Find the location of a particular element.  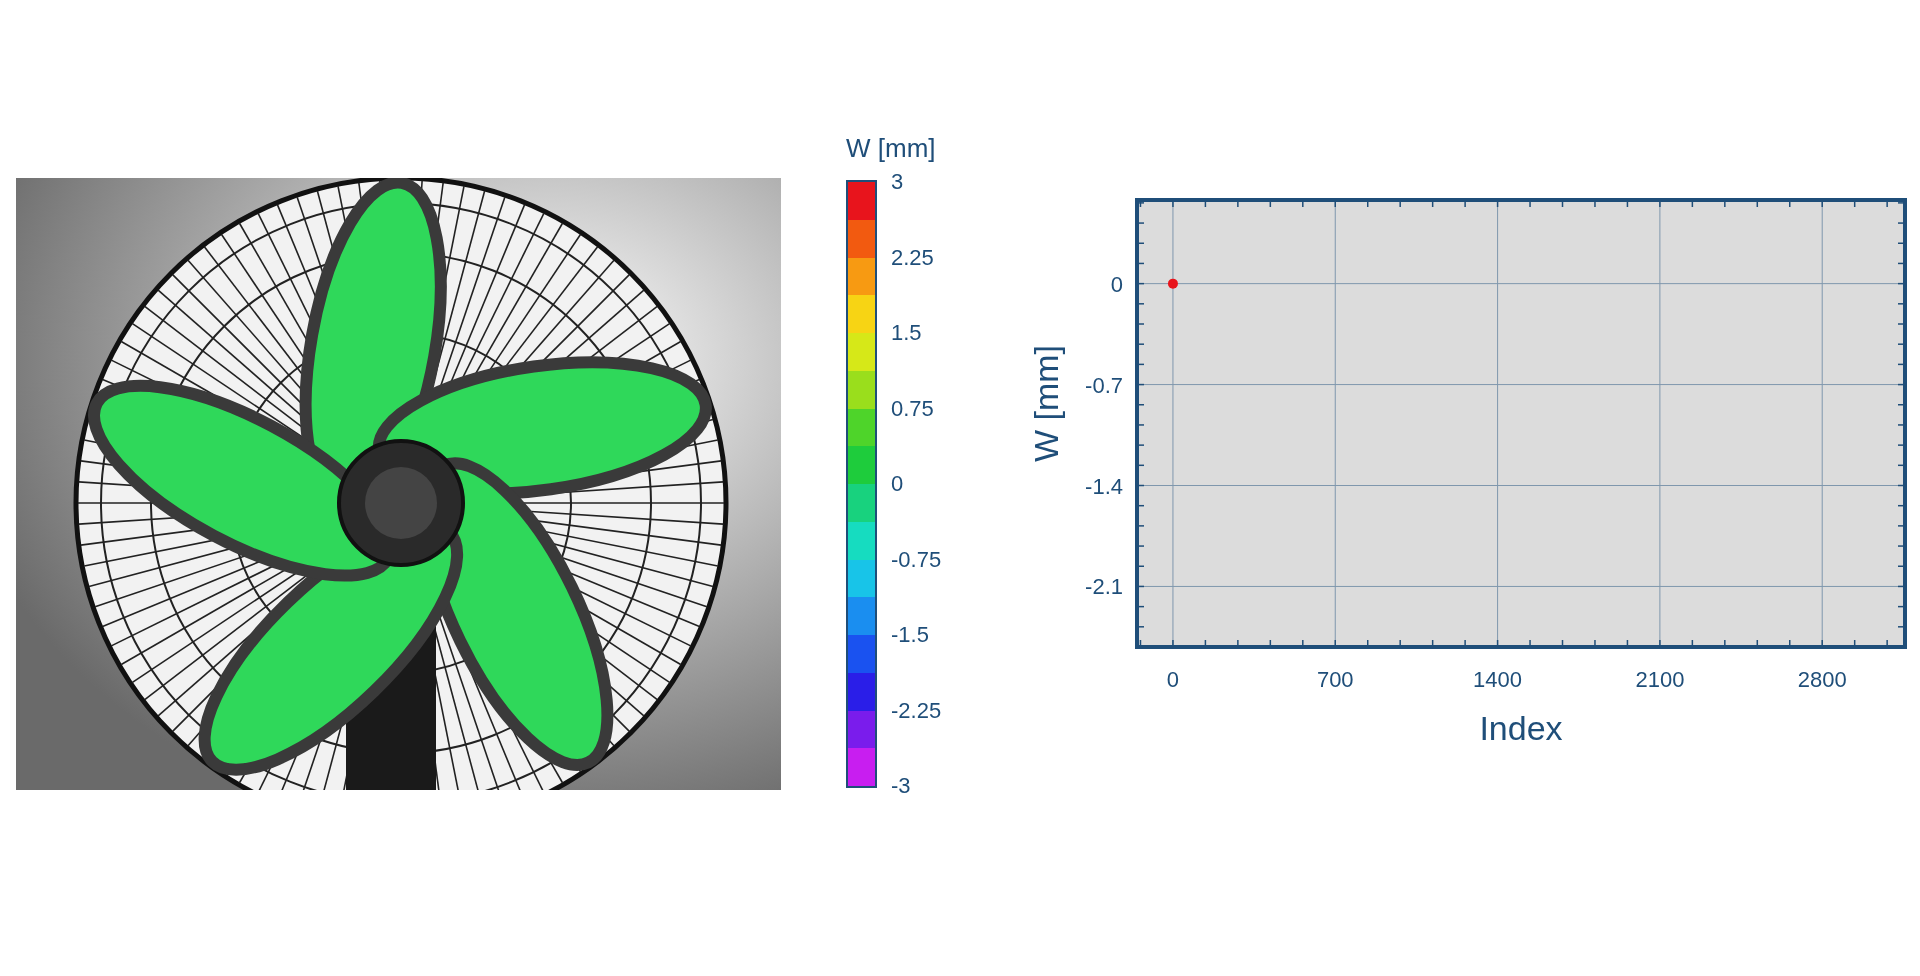

colorbar-label: -0.75 is located at coordinates (916, 559).